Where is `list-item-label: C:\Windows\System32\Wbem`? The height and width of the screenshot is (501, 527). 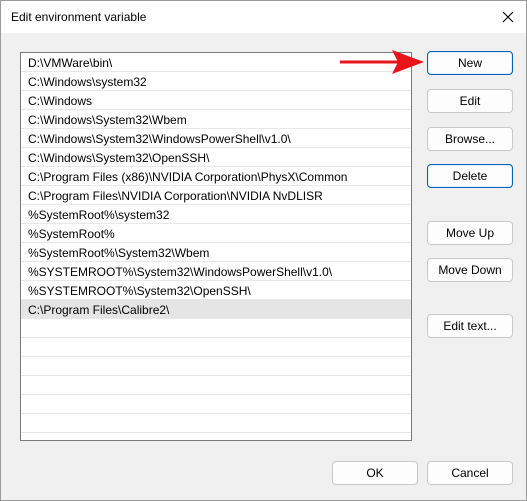 list-item-label: C:\Windows\System32\Wbem is located at coordinates (107, 120).